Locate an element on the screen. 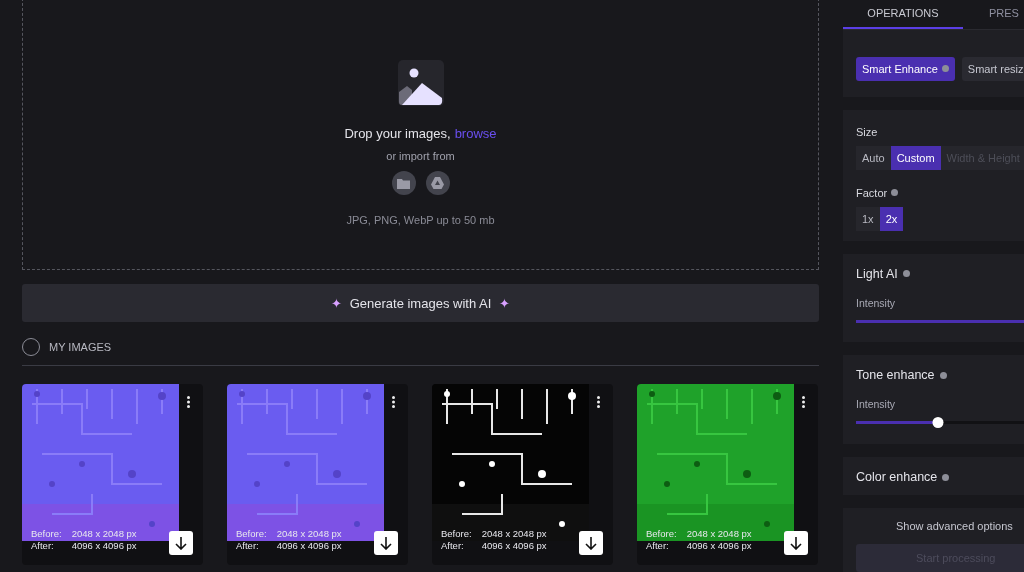  drop-prompt: Drop your images, is located at coordinates (397, 133).